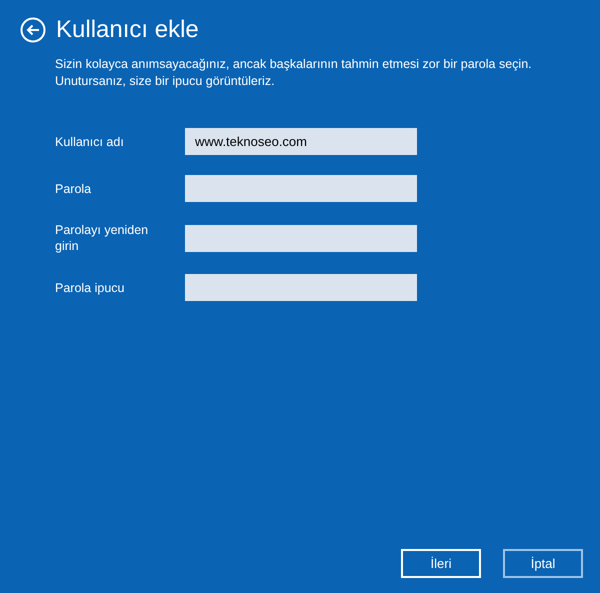  I want to click on page-title: Kullanıcı ekle, so click(127, 30).